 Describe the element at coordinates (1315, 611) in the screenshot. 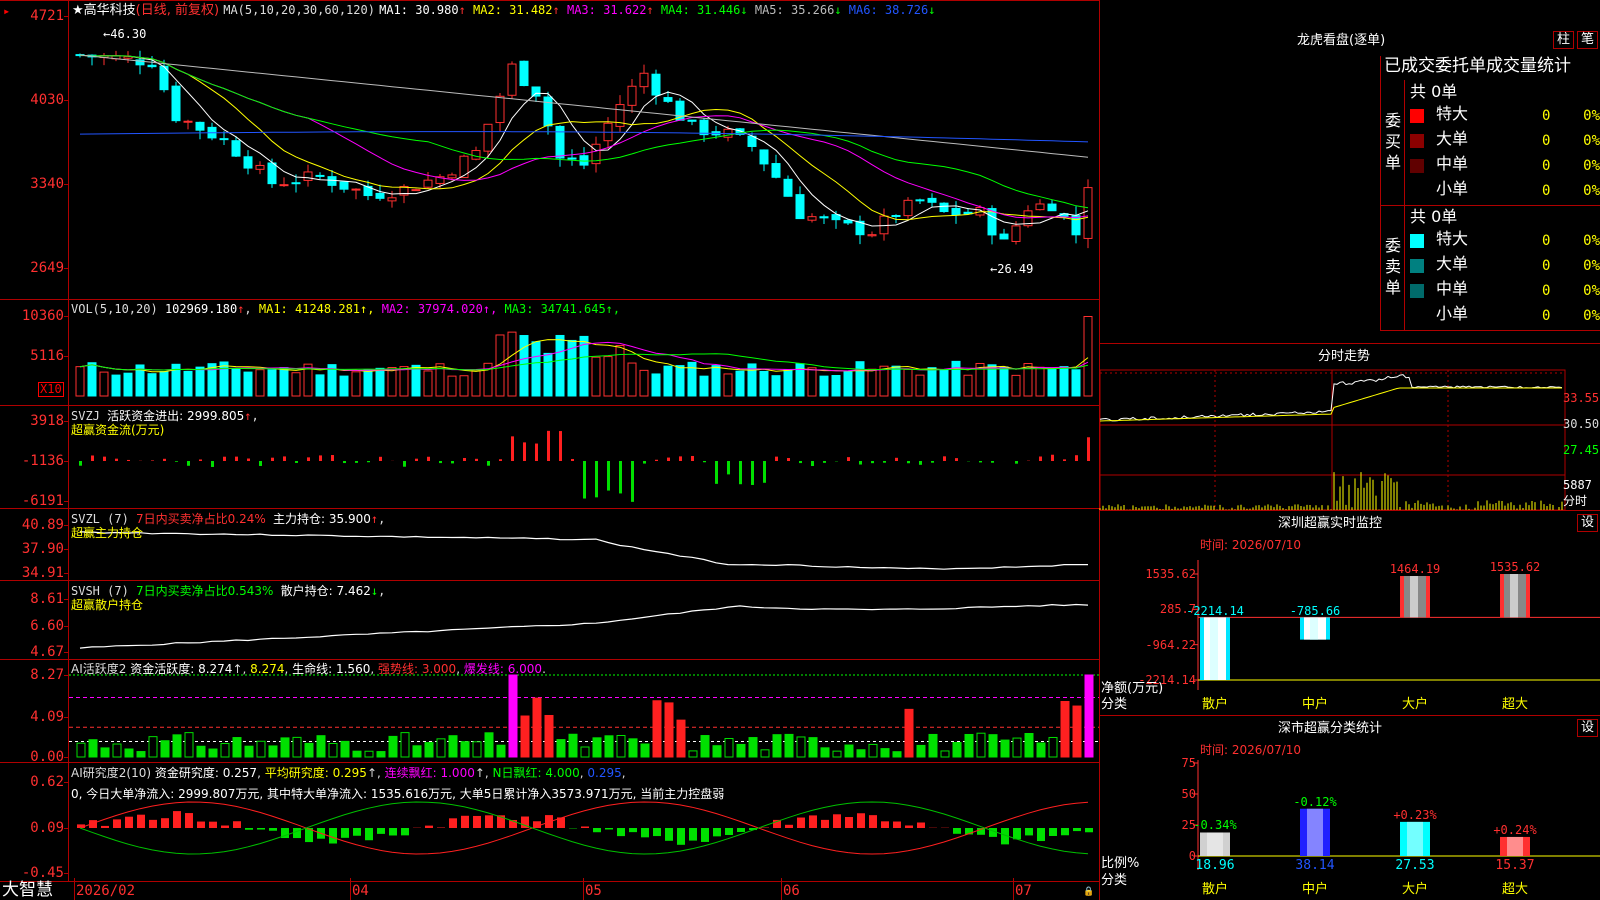

I see `monitor-bar-label-1: -785.66` at that location.